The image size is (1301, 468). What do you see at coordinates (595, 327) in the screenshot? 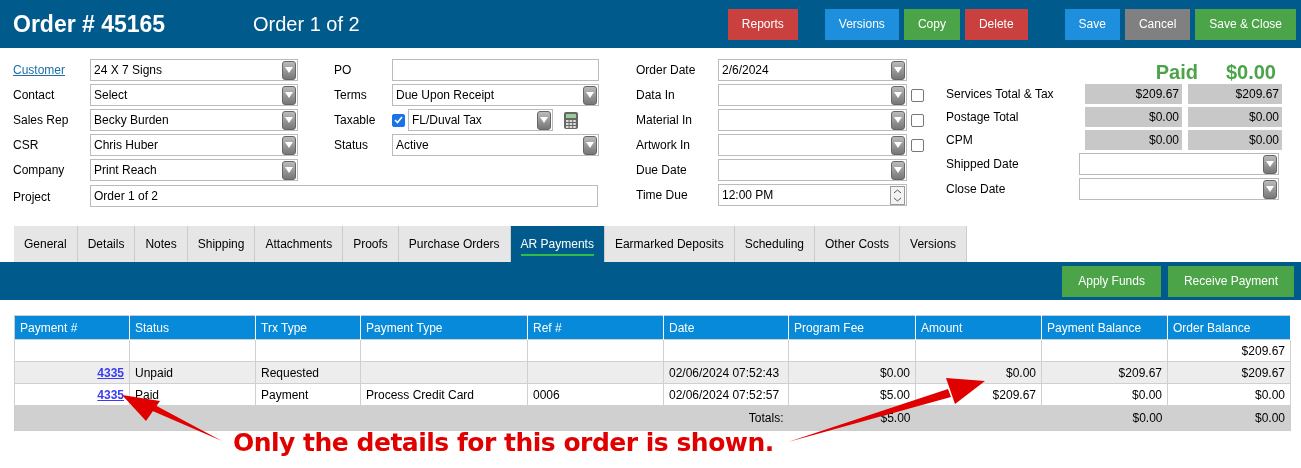
I see `column-header: Ref #` at bounding box center [595, 327].